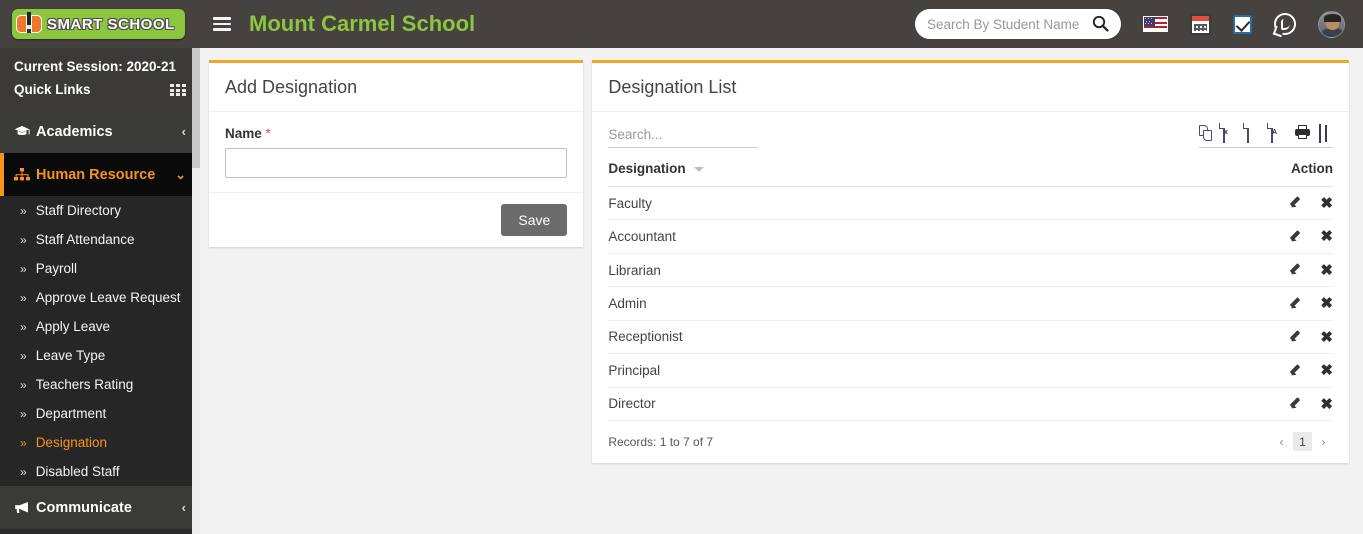  What do you see at coordinates (84, 384) in the screenshot?
I see `sidebar-item-label: Teachers Rating` at bounding box center [84, 384].